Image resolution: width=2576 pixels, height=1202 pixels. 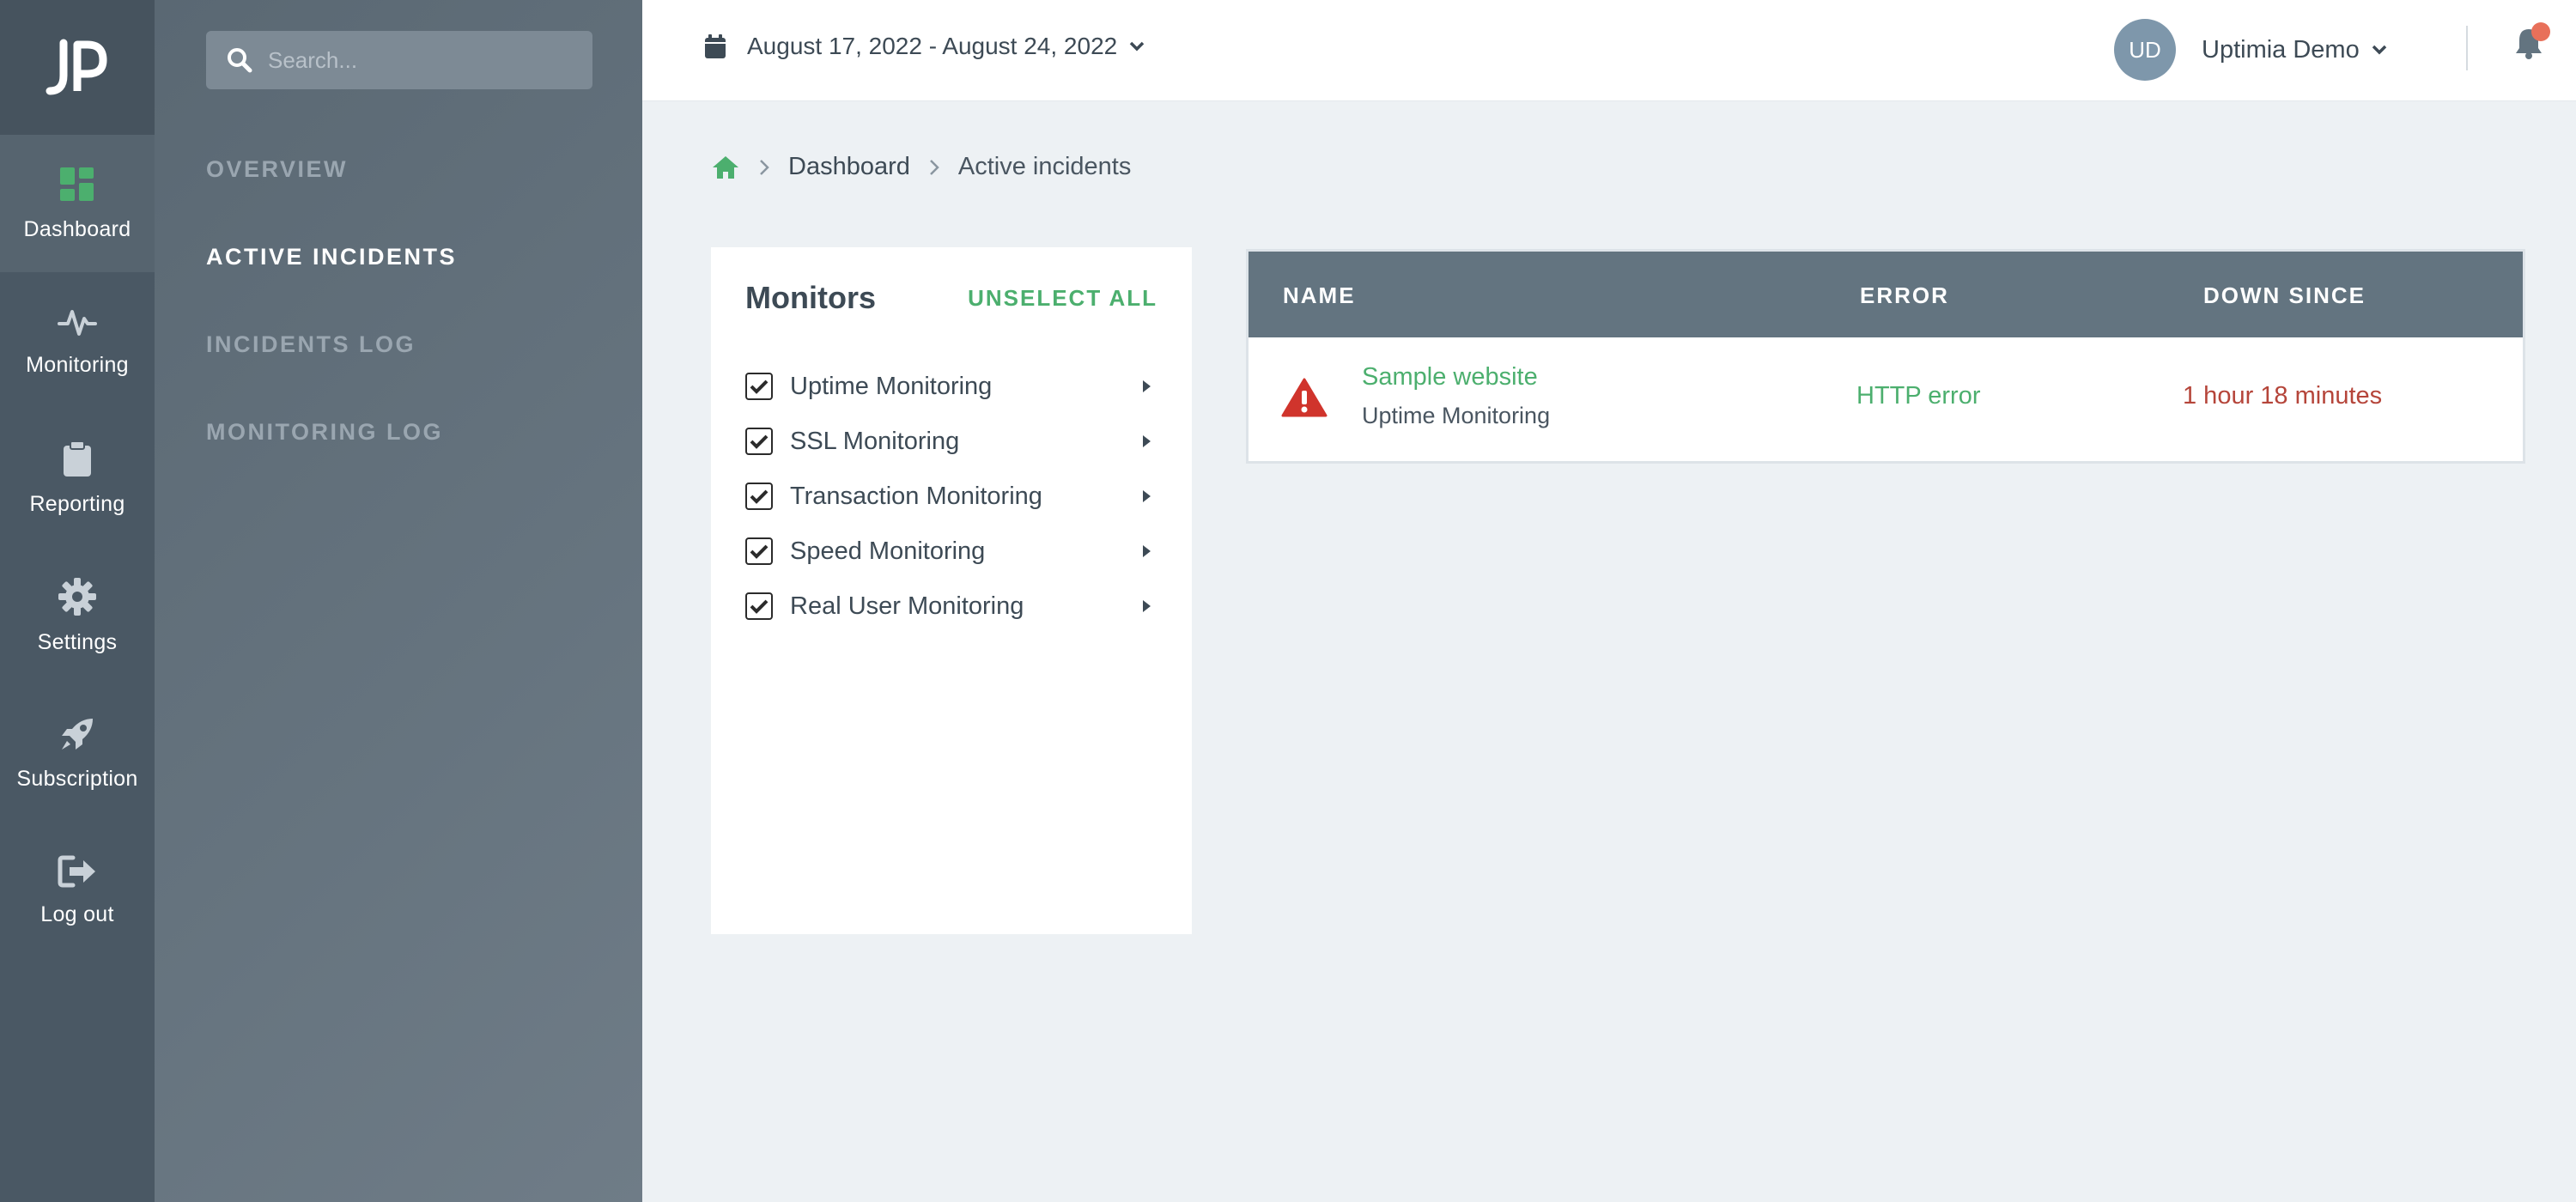 What do you see at coordinates (916, 496) in the screenshot?
I see `monitor-item-label: Transaction Monitoring` at bounding box center [916, 496].